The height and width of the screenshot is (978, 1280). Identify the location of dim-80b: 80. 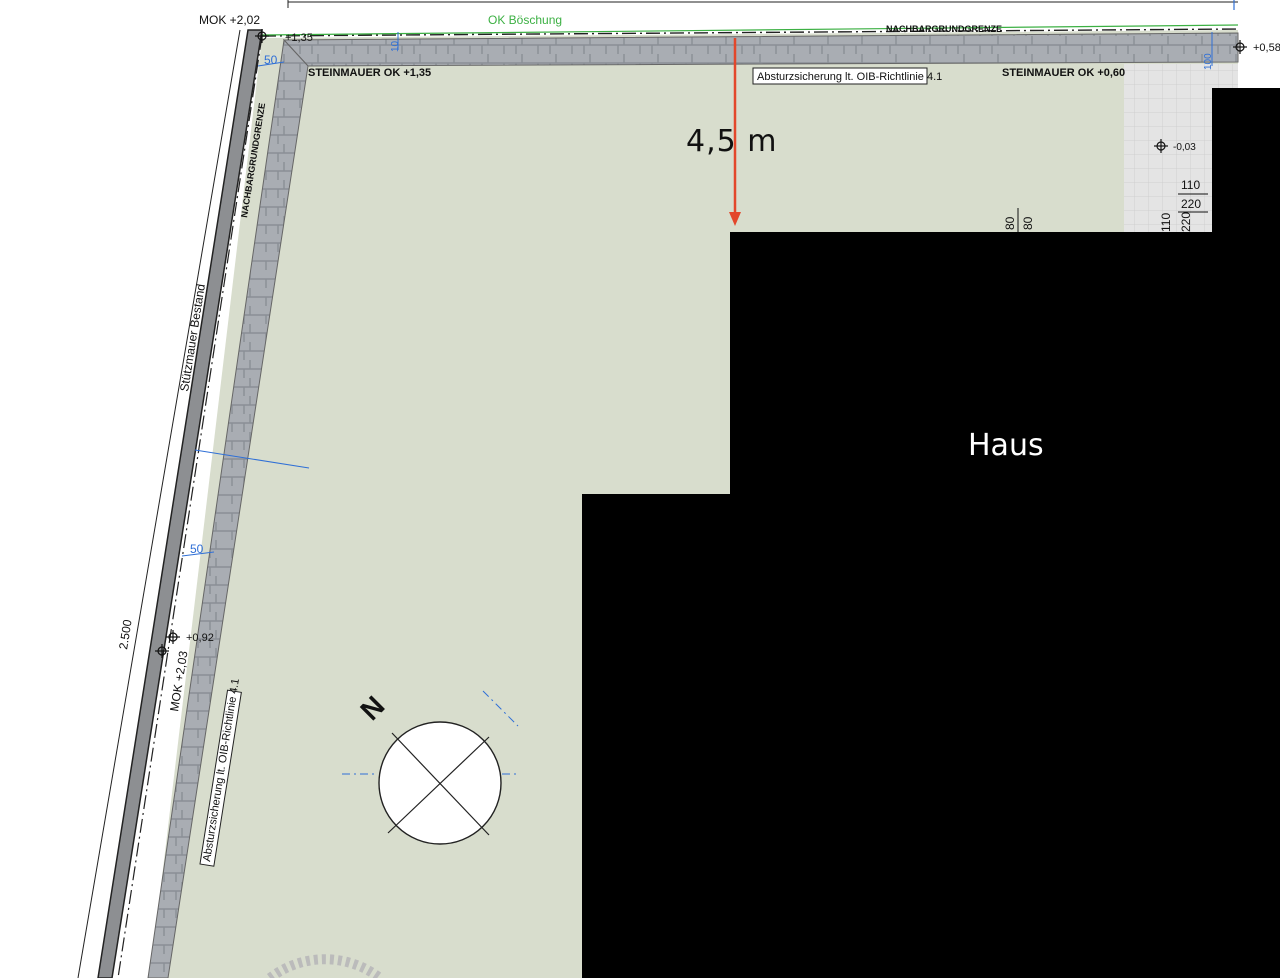
(1028, 223).